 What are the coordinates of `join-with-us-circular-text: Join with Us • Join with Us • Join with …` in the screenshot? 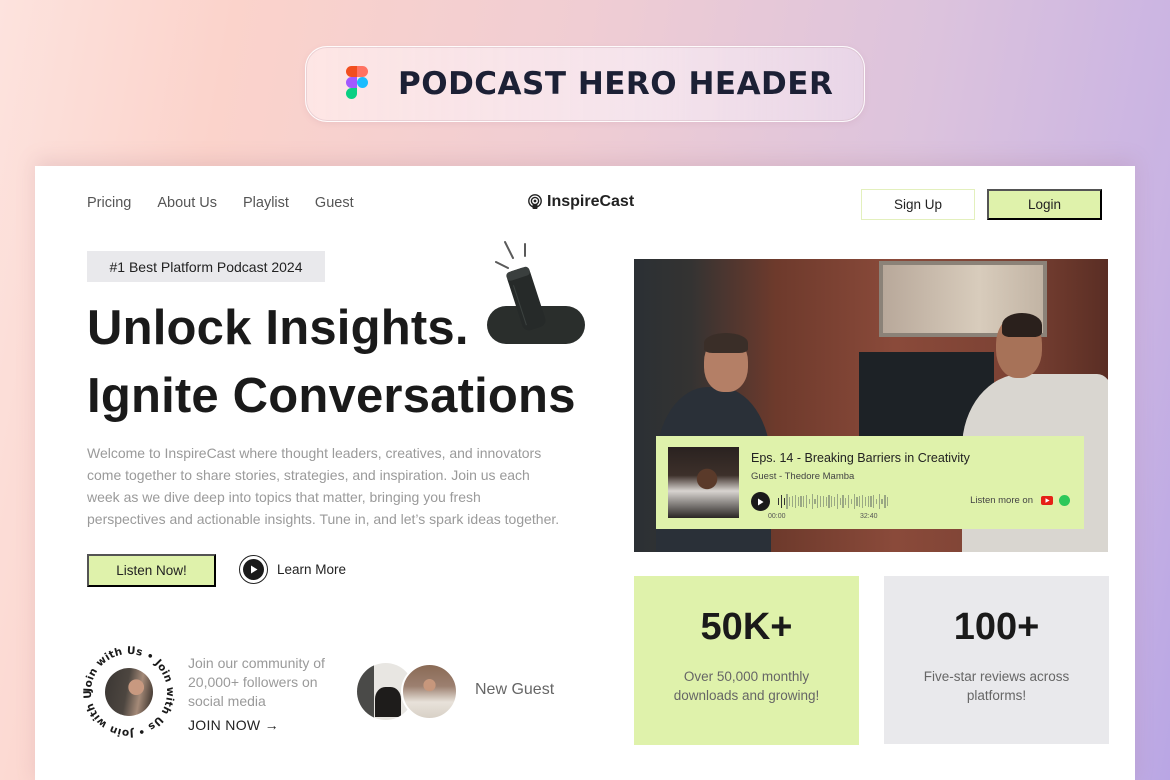 It's located at (129, 692).